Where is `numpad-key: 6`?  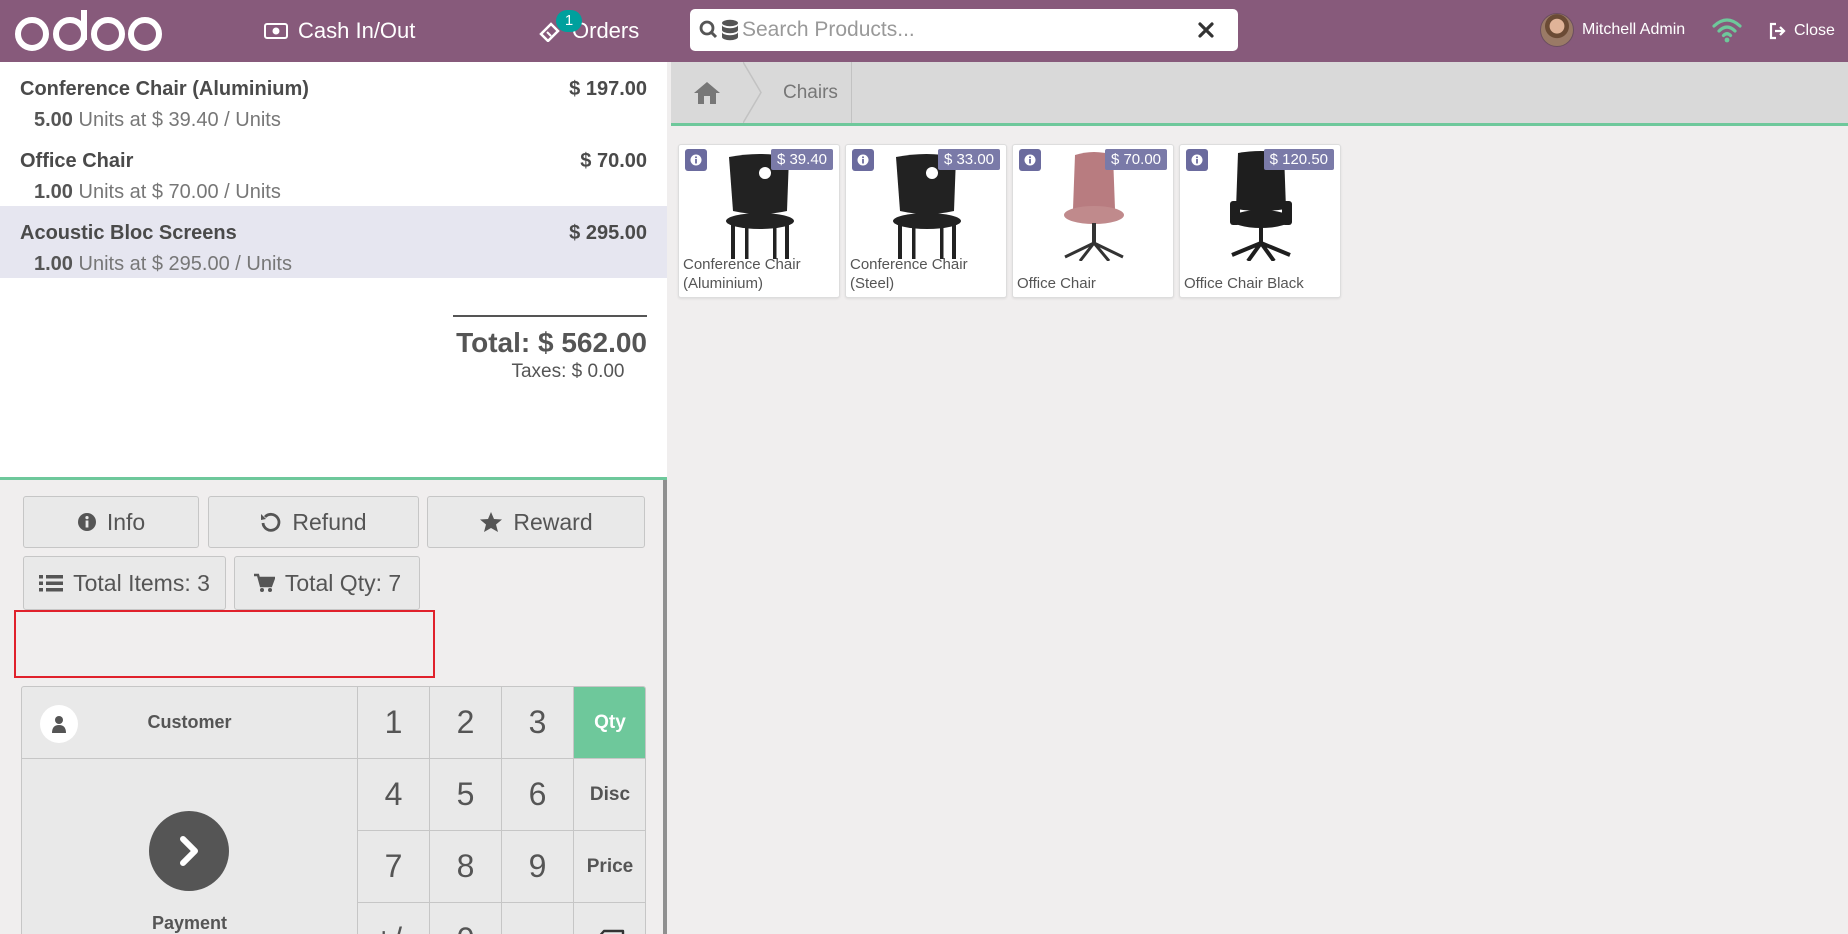
numpad-key: 6 is located at coordinates (538, 795).